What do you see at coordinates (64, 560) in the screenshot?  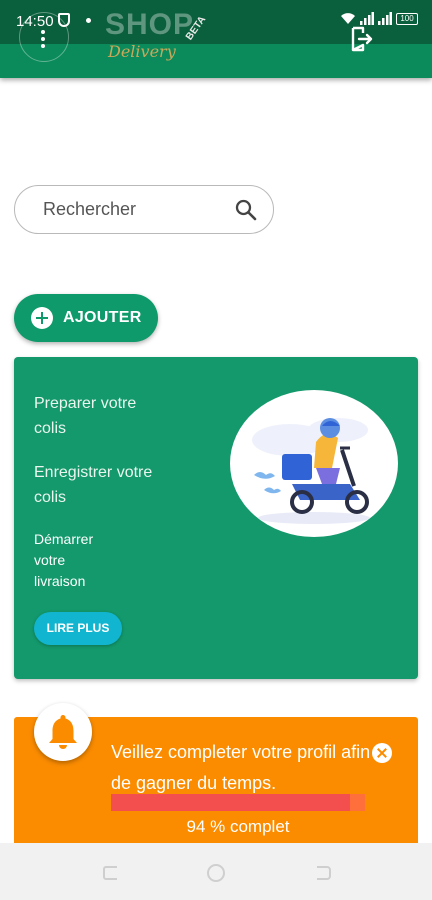 I see `step-start-delivery: Démarrer votre livraison` at bounding box center [64, 560].